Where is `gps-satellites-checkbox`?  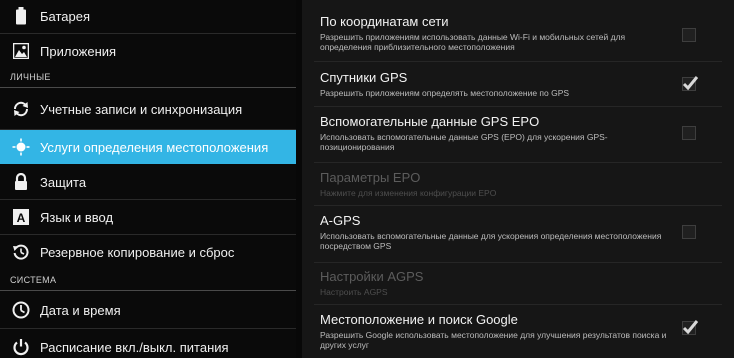 gps-satellites-checkbox is located at coordinates (690, 83).